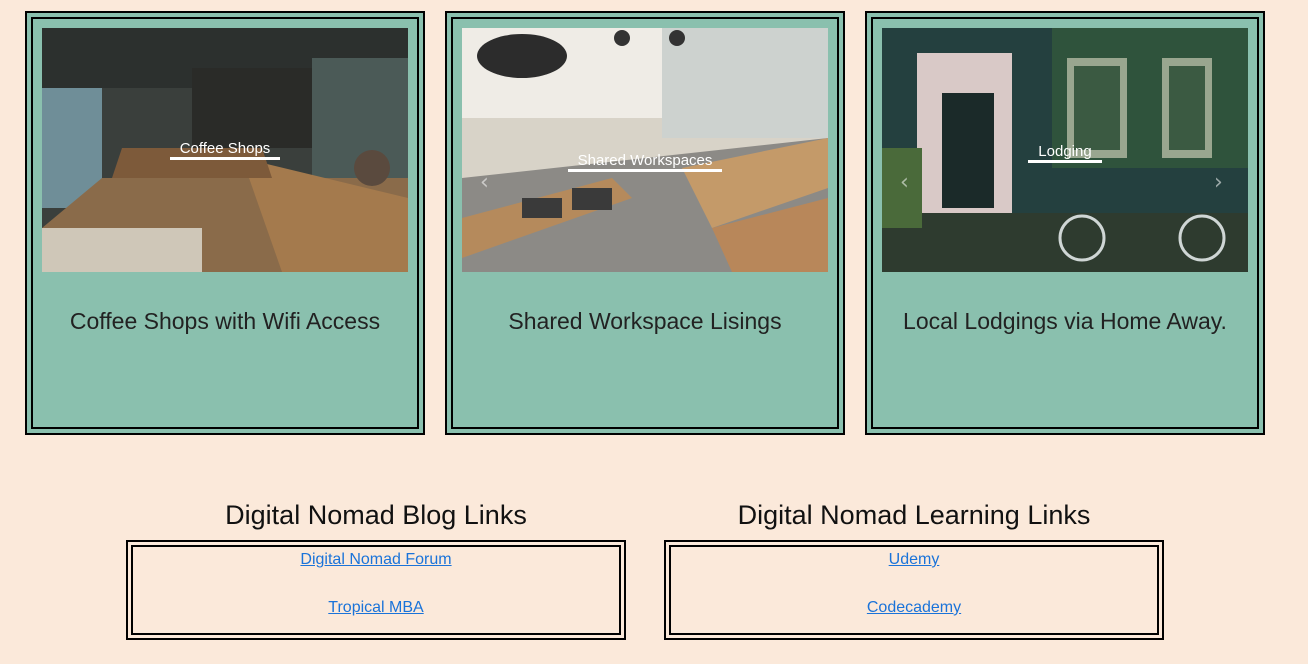 The width and height of the screenshot is (1308, 664). I want to click on carousel-caption: Lodging, so click(1065, 153).